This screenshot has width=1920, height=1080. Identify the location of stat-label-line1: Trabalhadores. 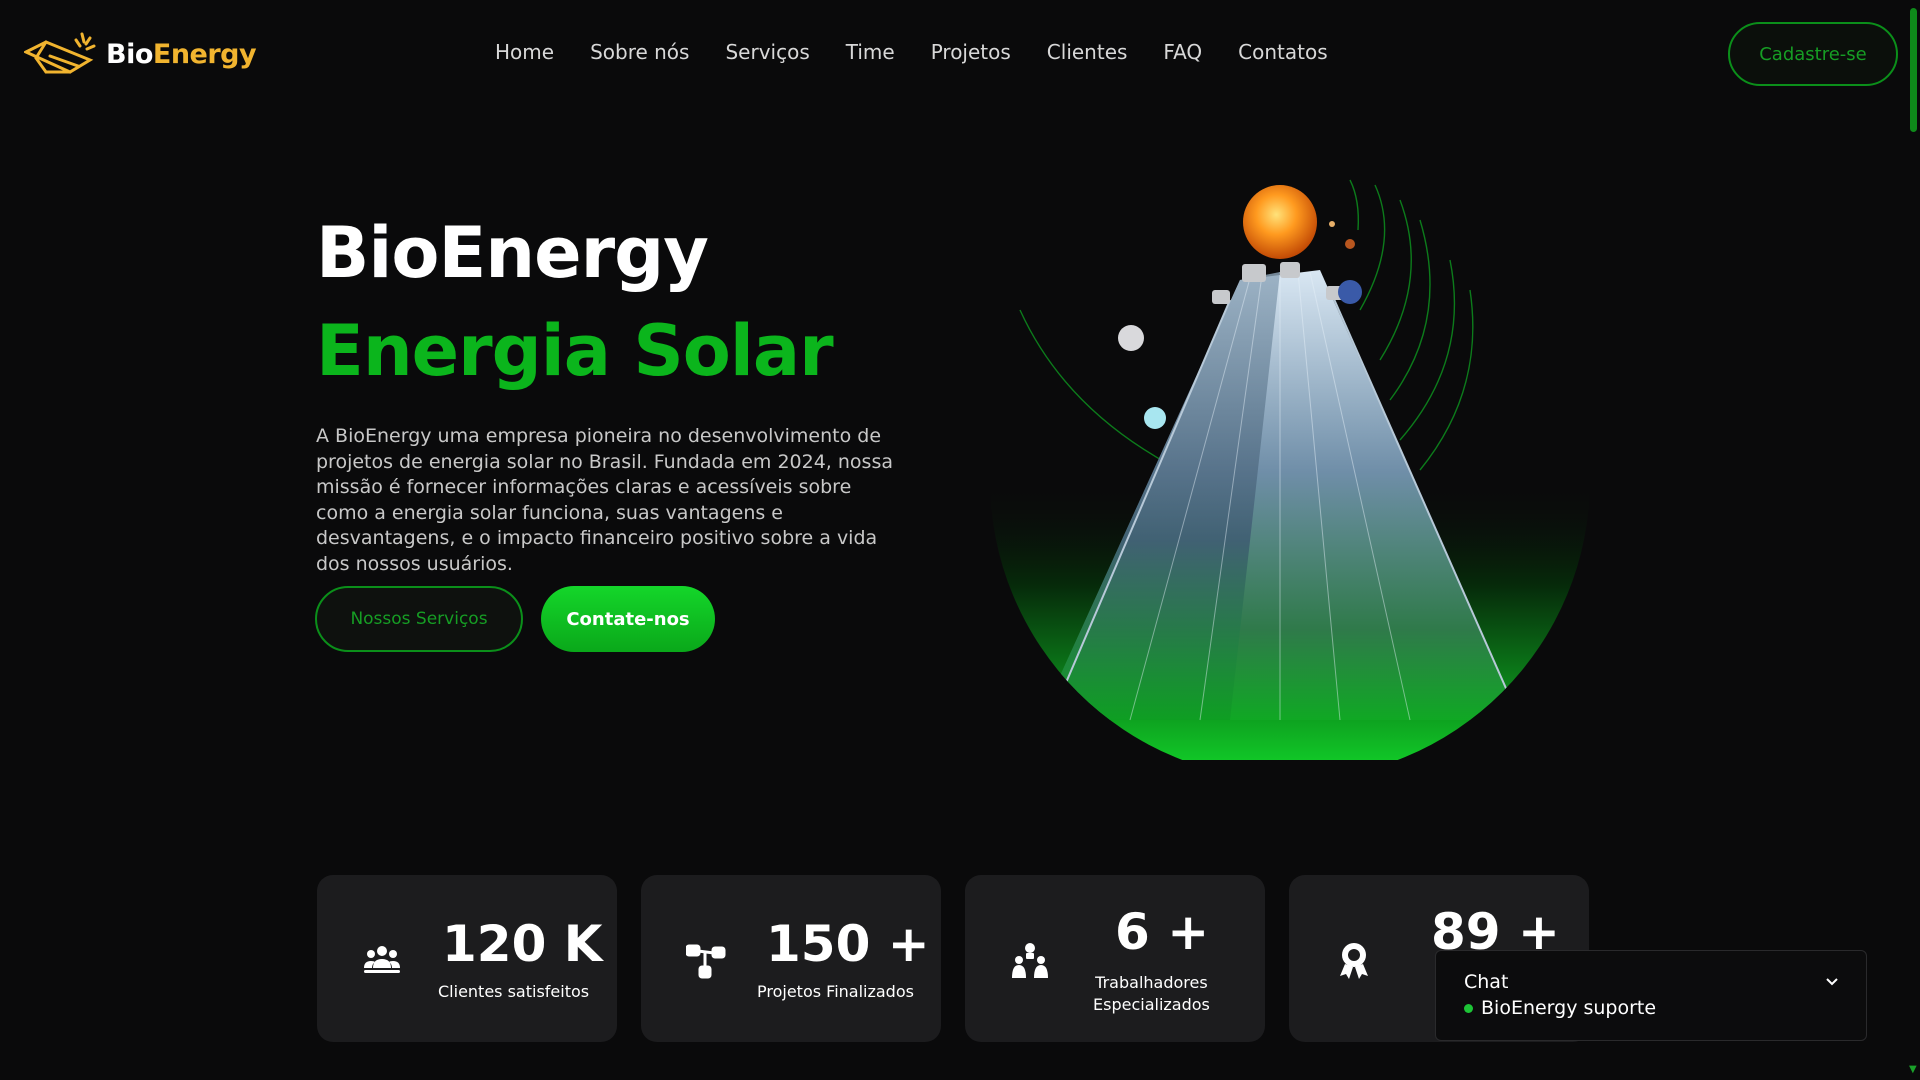
(1151, 982).